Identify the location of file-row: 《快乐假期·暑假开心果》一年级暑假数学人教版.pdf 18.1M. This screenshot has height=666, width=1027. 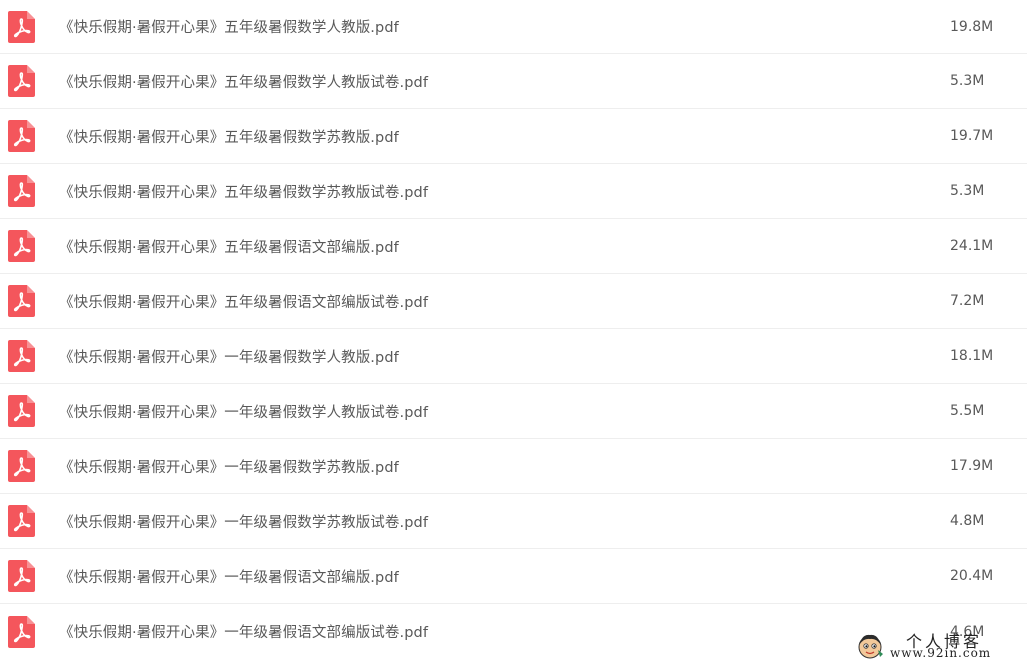
(513, 356).